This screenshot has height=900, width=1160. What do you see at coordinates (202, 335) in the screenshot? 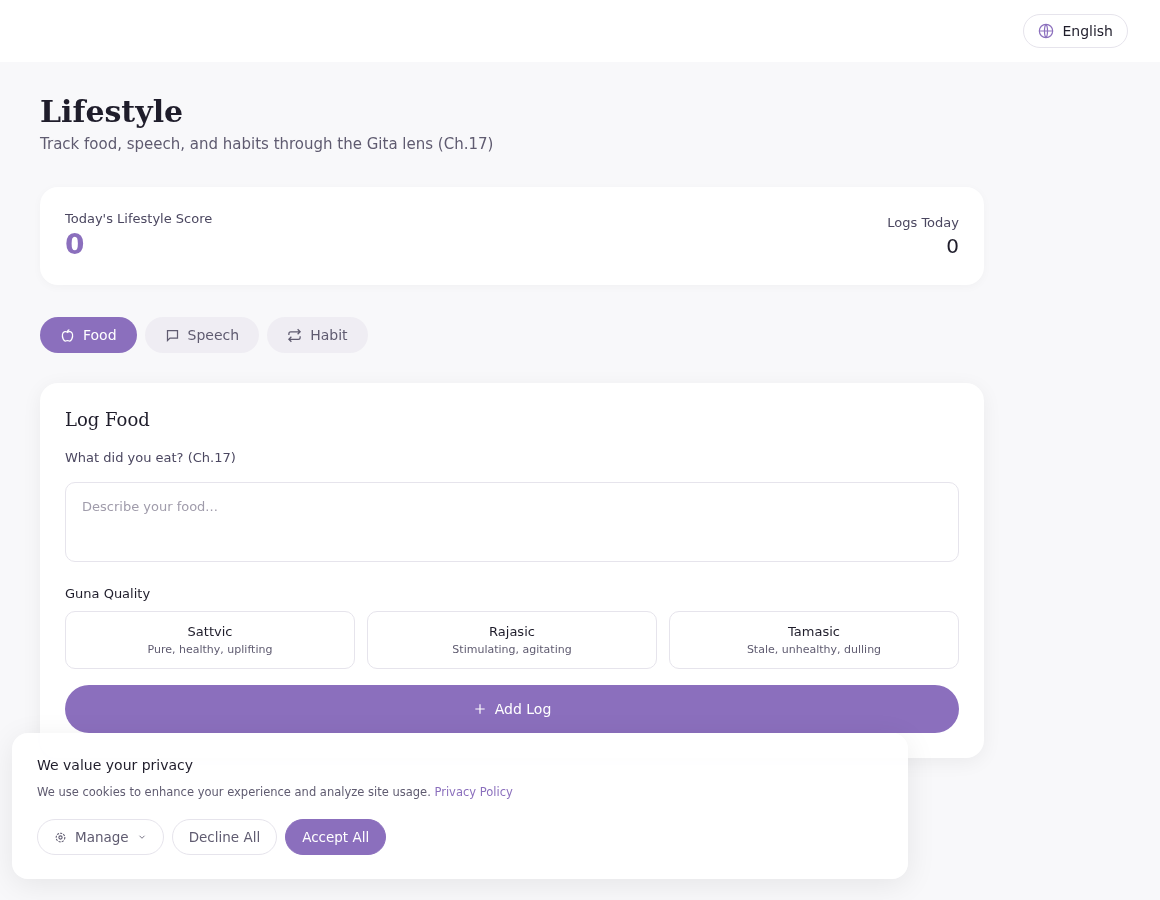
I see `category-tab: Speech` at bounding box center [202, 335].